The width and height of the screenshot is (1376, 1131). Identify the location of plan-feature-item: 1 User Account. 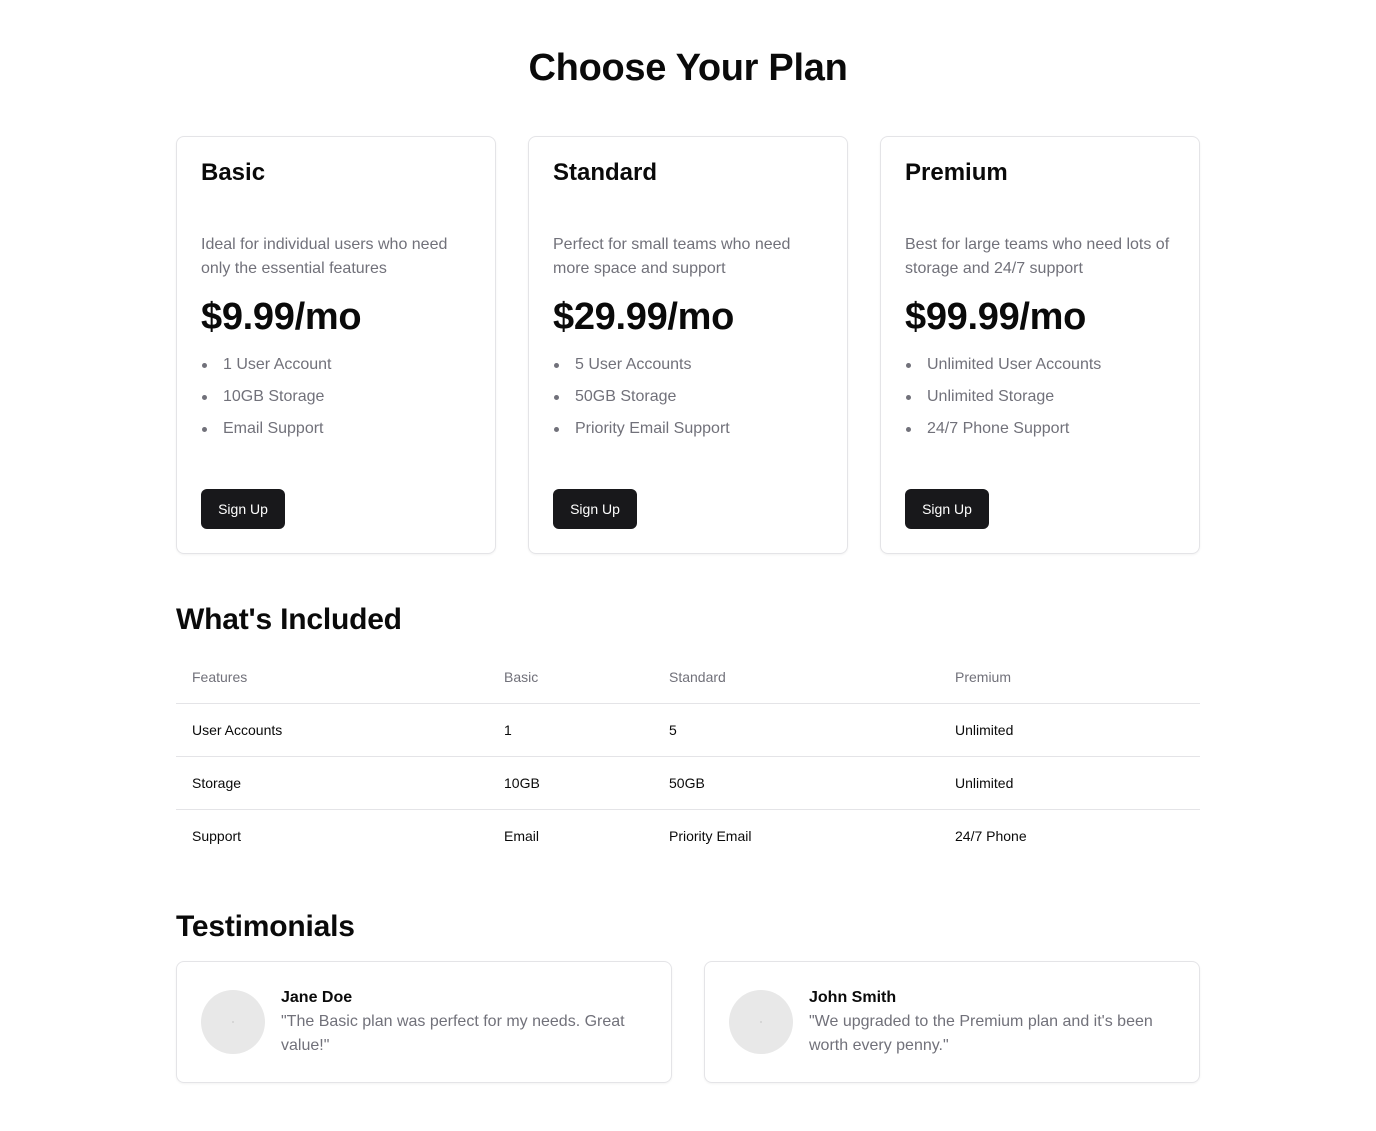
(266, 365).